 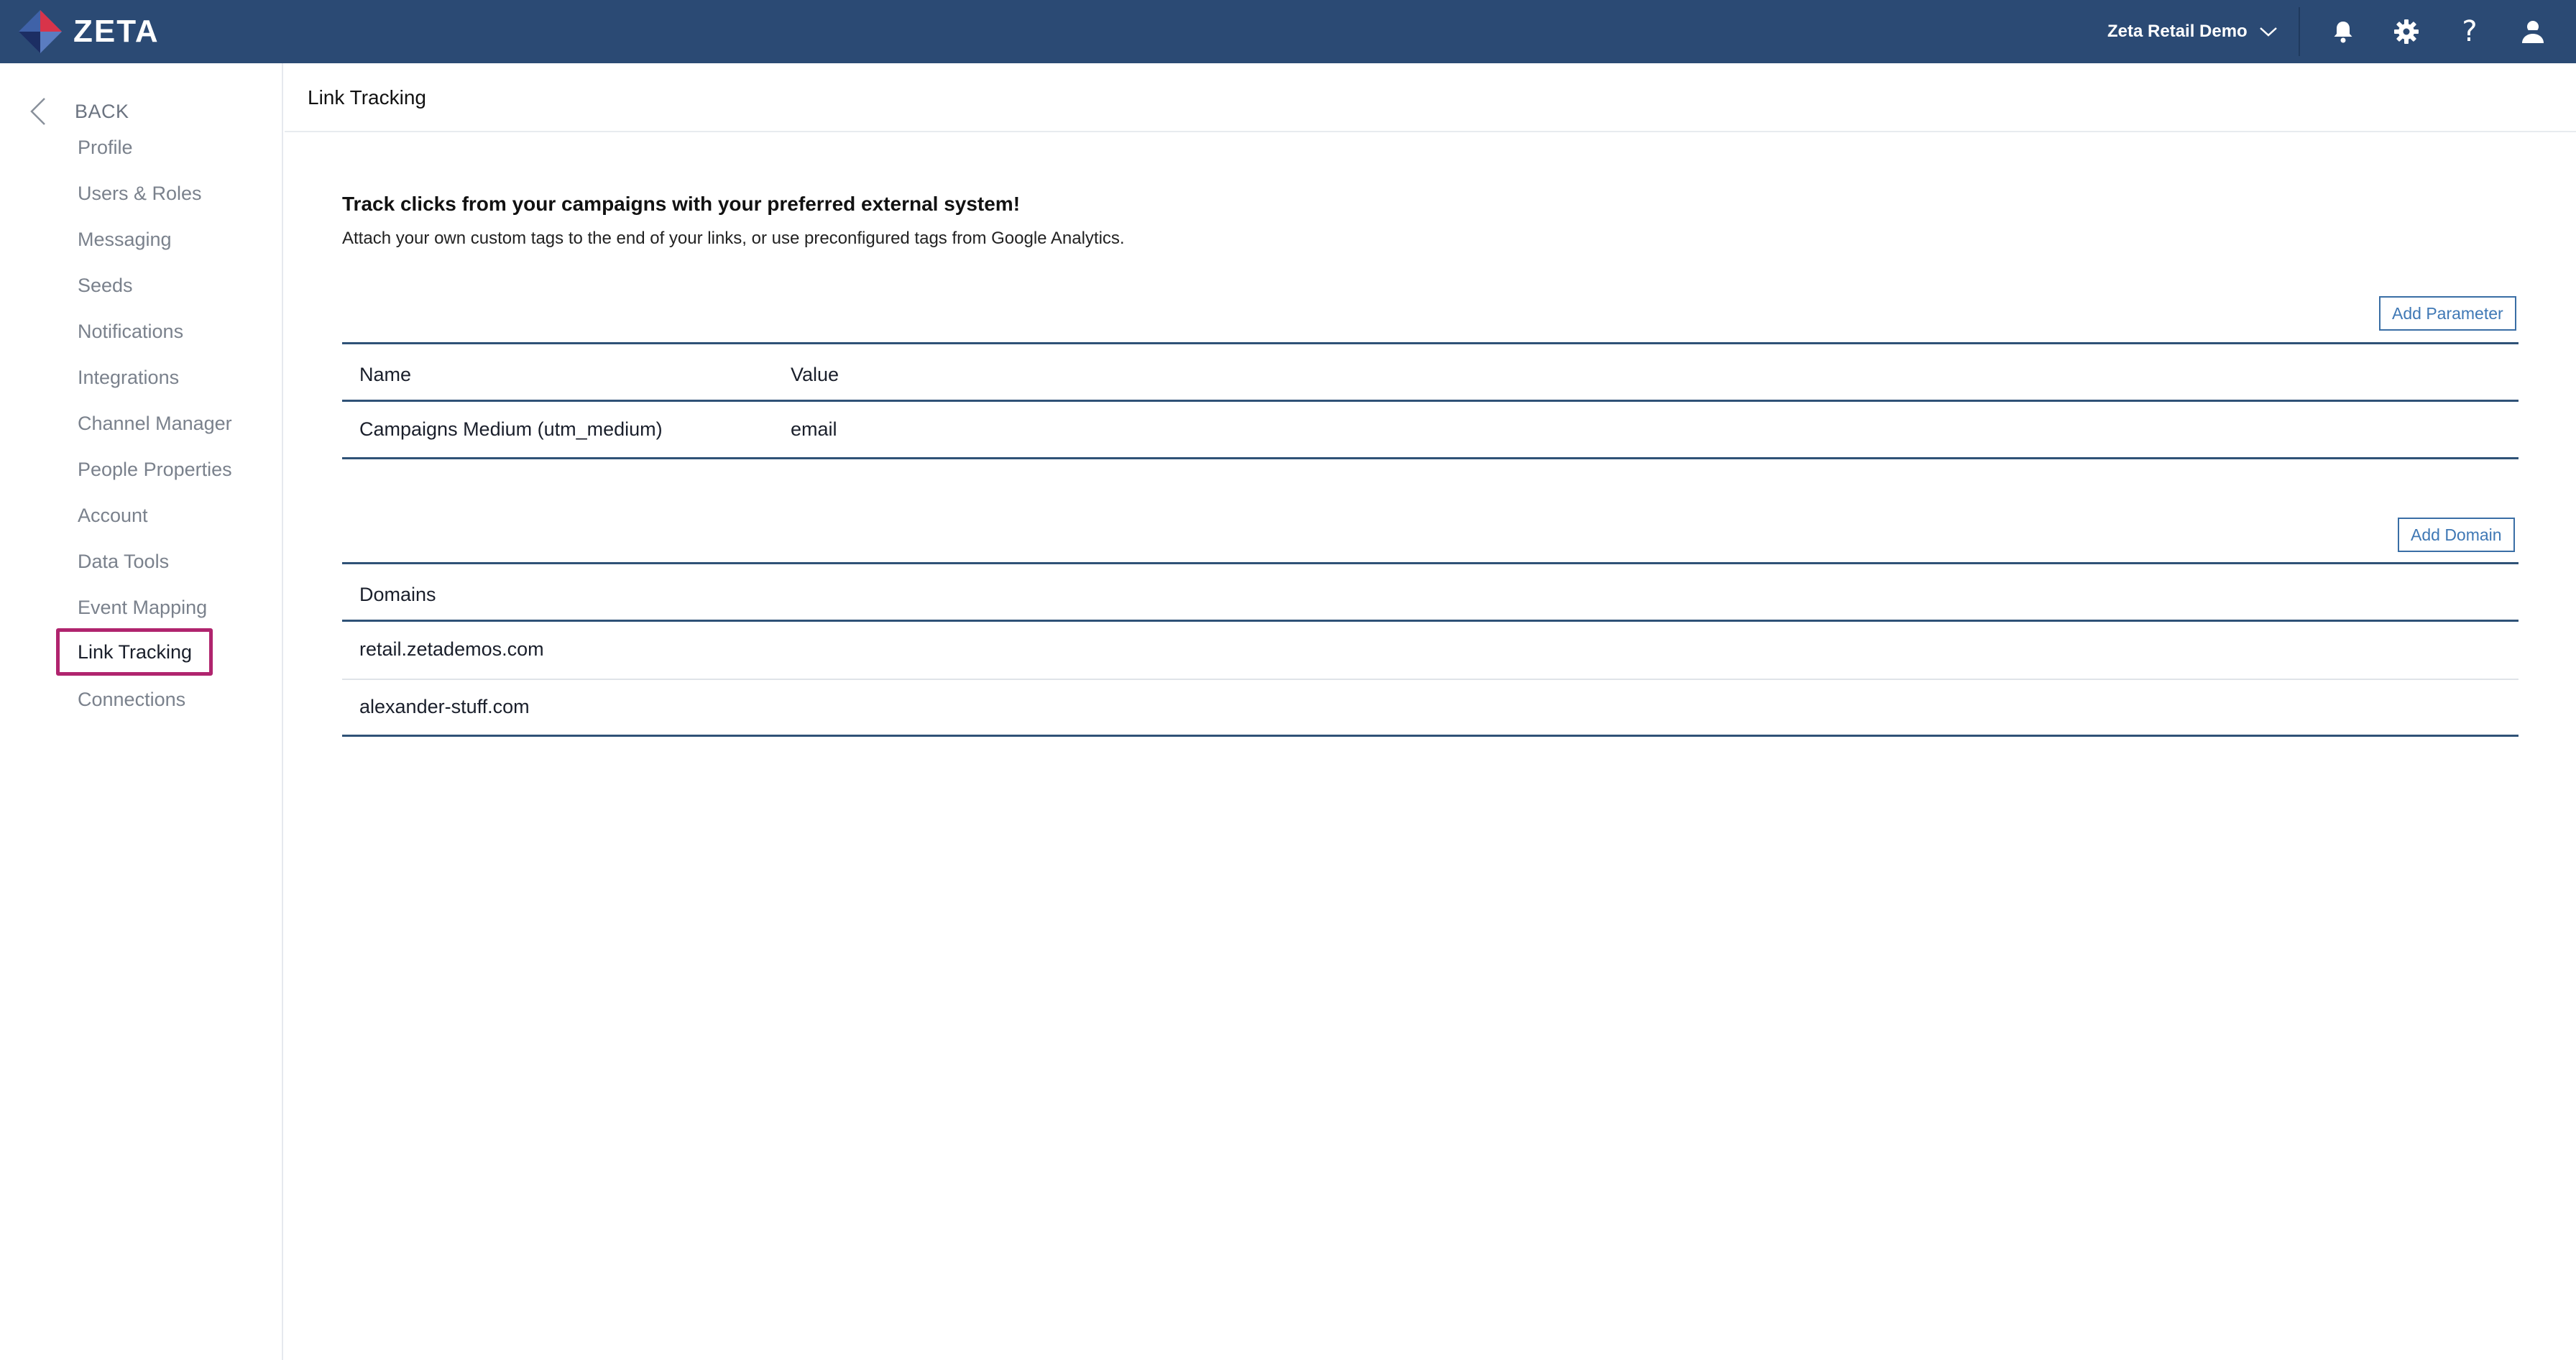 What do you see at coordinates (451, 649) in the screenshot?
I see `domain-cell: retail.zetademos.com` at bounding box center [451, 649].